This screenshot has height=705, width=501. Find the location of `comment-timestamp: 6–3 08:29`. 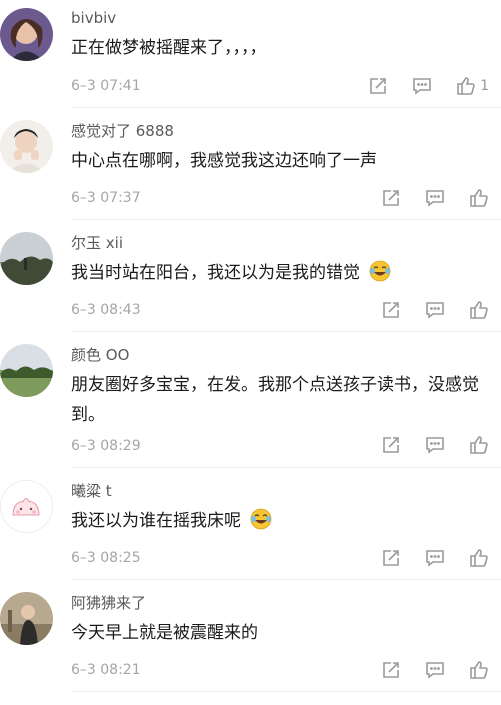

comment-timestamp: 6–3 08:29 is located at coordinates (106, 446).